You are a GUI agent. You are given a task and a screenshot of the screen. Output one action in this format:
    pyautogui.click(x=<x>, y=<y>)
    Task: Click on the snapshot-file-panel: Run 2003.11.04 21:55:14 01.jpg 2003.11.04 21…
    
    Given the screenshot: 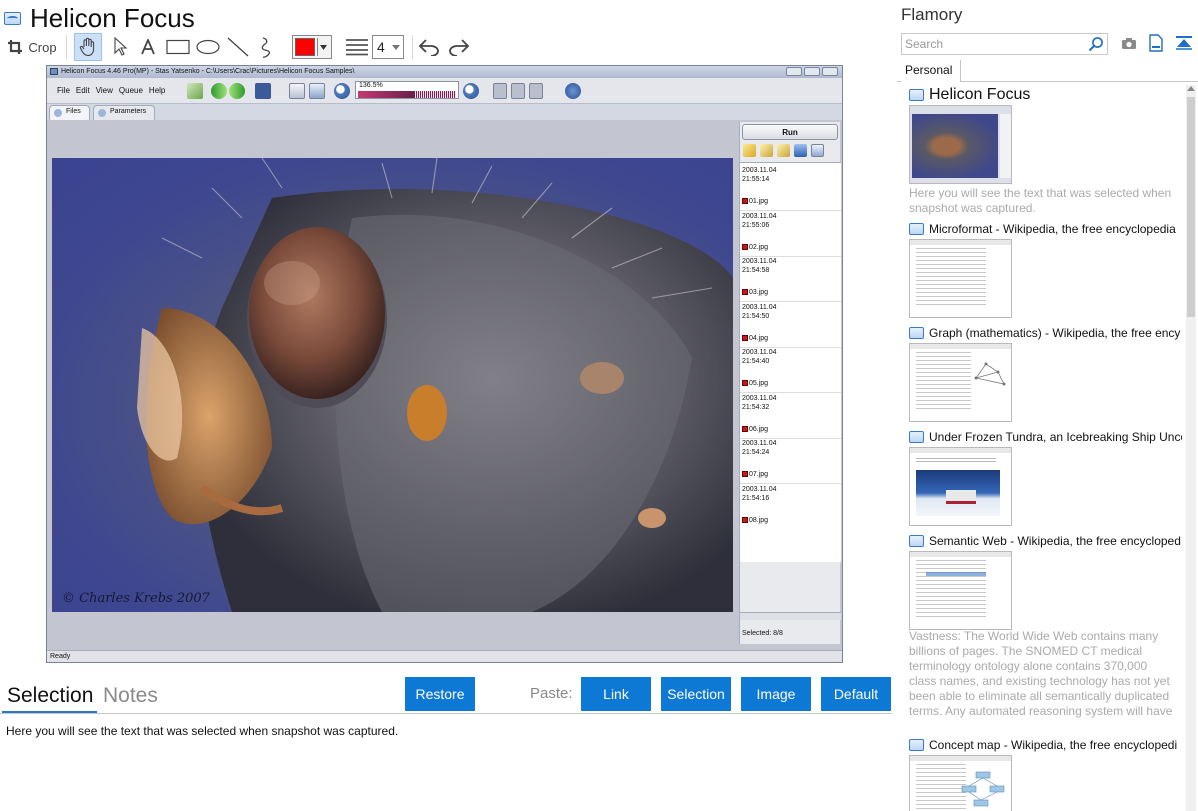 What is the action you would take?
    pyautogui.click(x=790, y=383)
    